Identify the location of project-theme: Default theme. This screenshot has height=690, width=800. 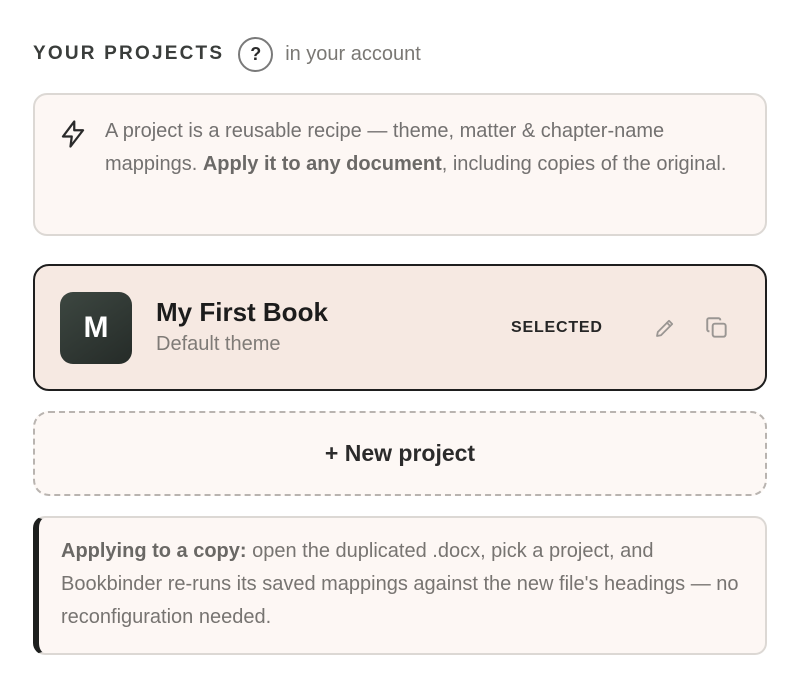
(218, 344).